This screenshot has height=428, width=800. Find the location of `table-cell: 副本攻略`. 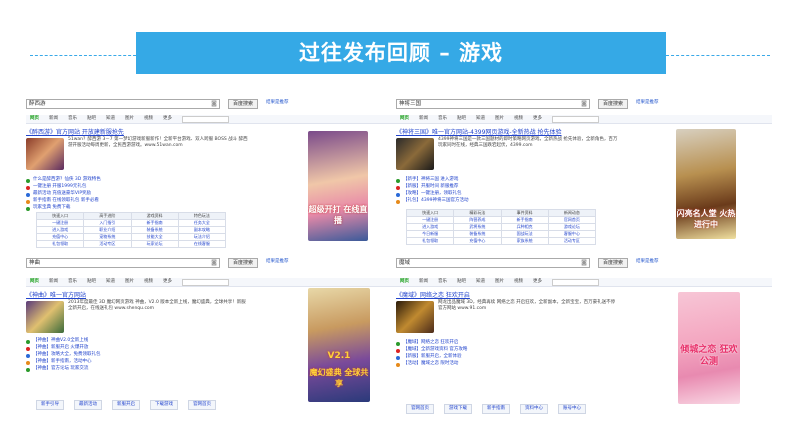

table-cell: 副本攻略 is located at coordinates (202, 230).